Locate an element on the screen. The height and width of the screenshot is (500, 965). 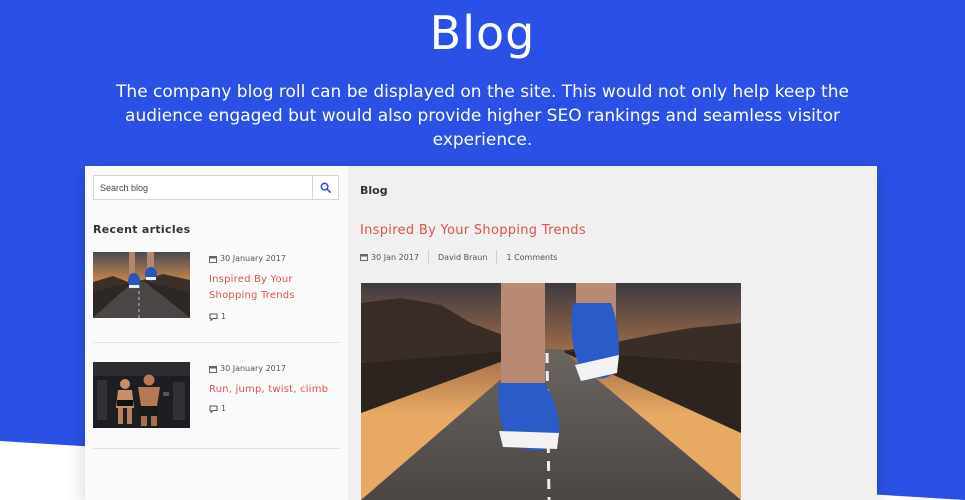
search-box is located at coordinates (216, 187).